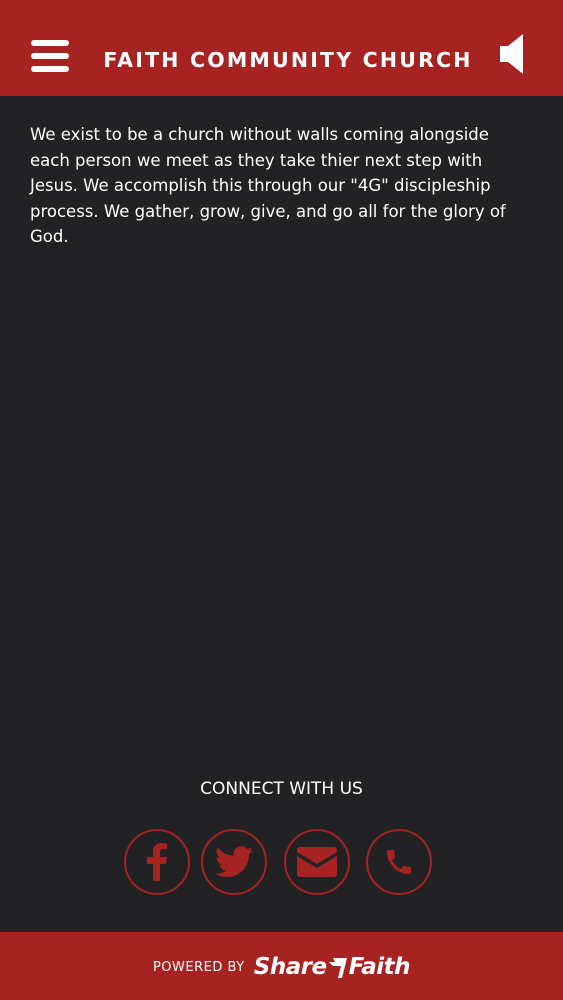 This screenshot has width=563, height=1000. I want to click on phone-icon, so click(399, 862).